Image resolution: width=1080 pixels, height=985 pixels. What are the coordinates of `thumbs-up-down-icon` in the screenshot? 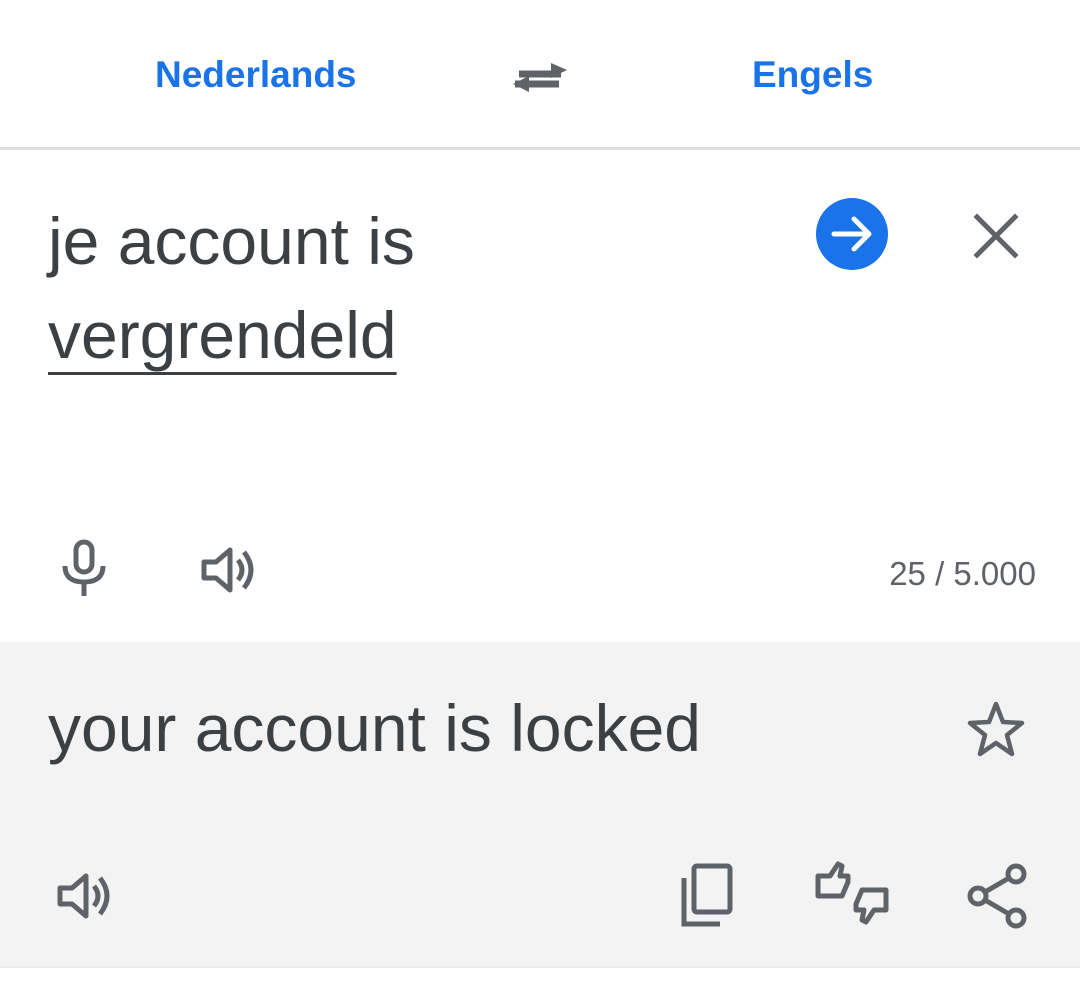 It's located at (852, 893).